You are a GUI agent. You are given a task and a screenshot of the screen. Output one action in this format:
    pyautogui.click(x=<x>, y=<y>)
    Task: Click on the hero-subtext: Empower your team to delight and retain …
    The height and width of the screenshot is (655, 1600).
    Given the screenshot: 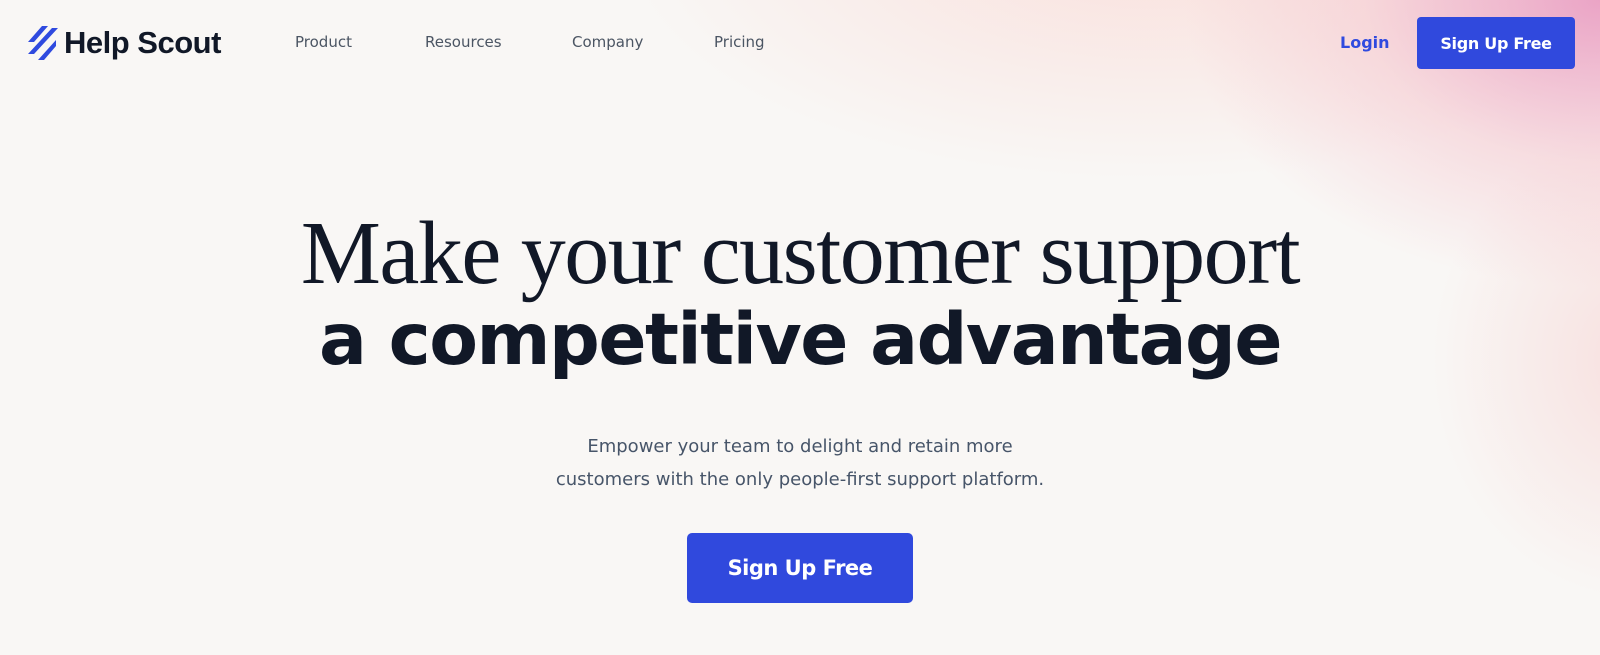 What is the action you would take?
    pyautogui.click(x=800, y=463)
    